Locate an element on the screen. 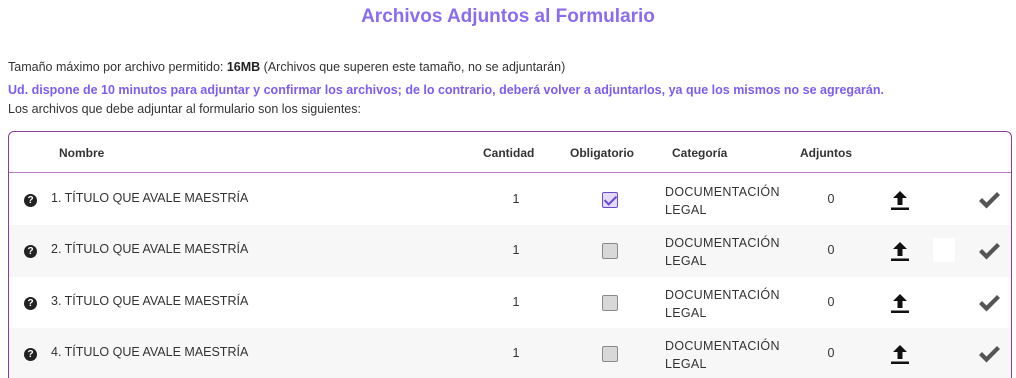  file-name: 3. TÍTULO QUE AVALE MAESTRÍA is located at coordinates (150, 301).